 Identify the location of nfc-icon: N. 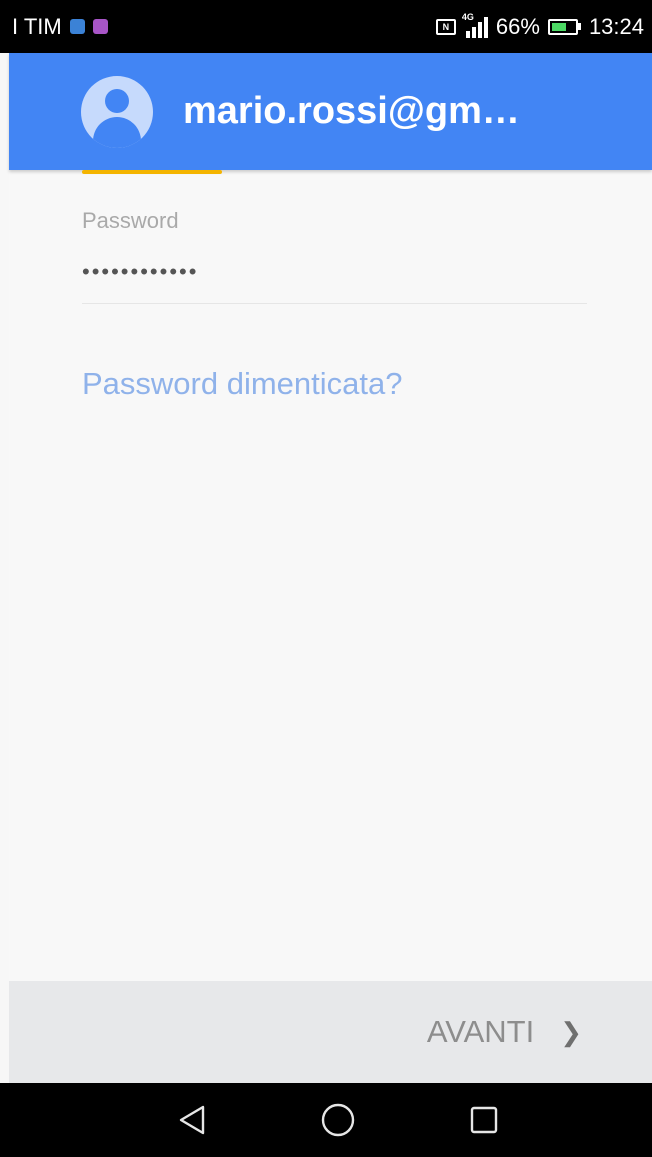
(445, 26).